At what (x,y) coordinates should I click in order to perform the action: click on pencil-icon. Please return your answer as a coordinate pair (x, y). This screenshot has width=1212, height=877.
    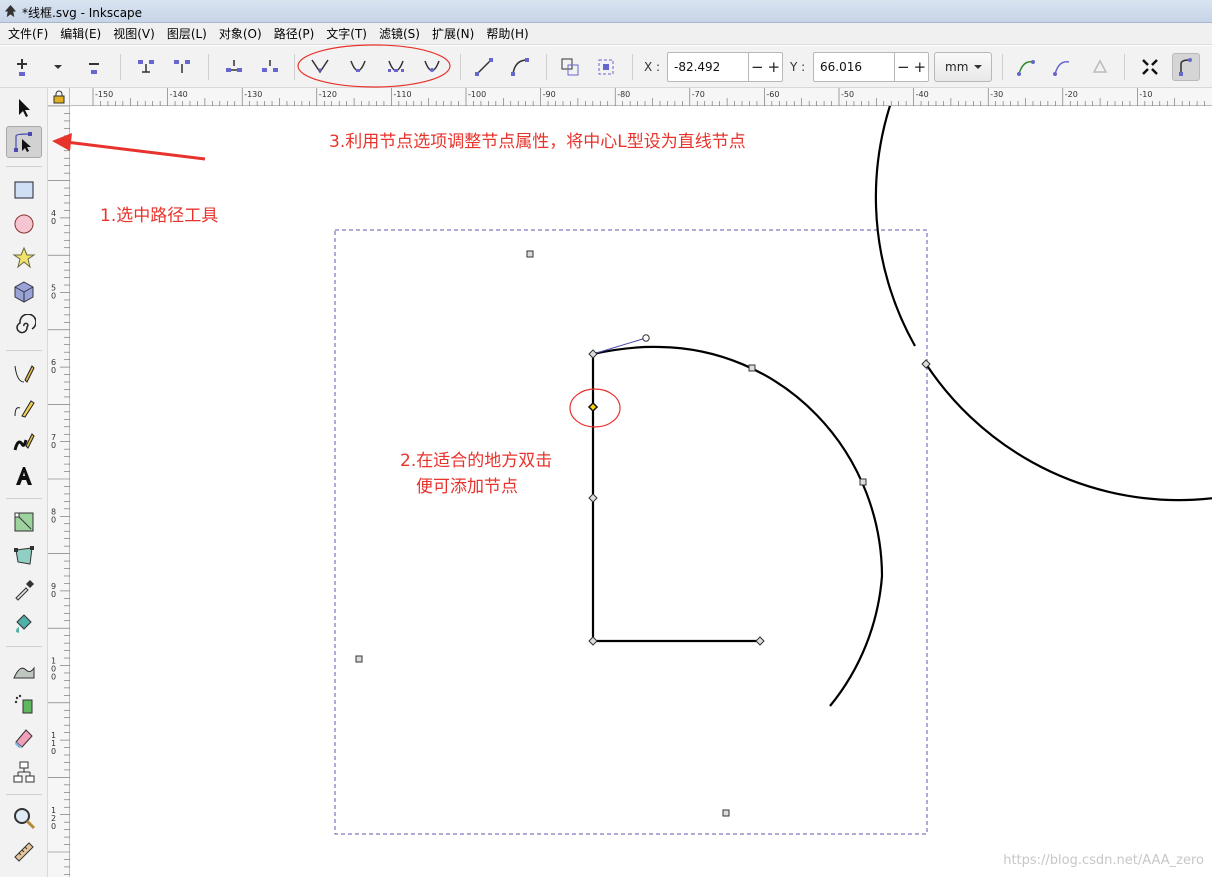
    Looking at the image, I should click on (24, 409).